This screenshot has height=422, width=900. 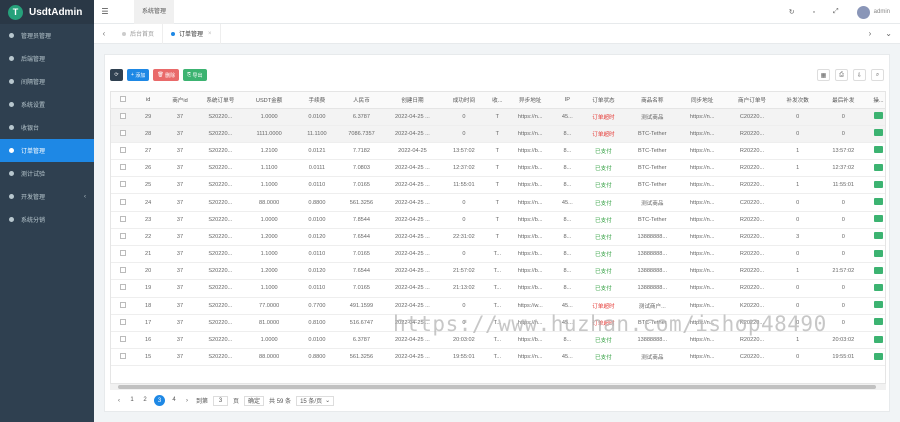 I want to click on select-all-checkbox, so click(x=122, y=98).